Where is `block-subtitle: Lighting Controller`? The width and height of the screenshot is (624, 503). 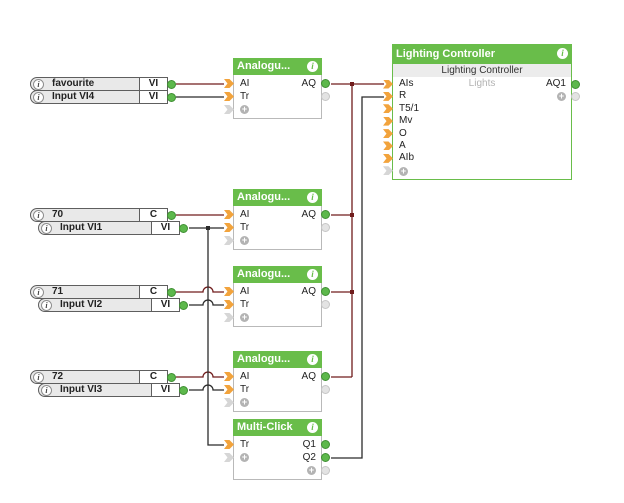
block-subtitle: Lighting Controller is located at coordinates (482, 70).